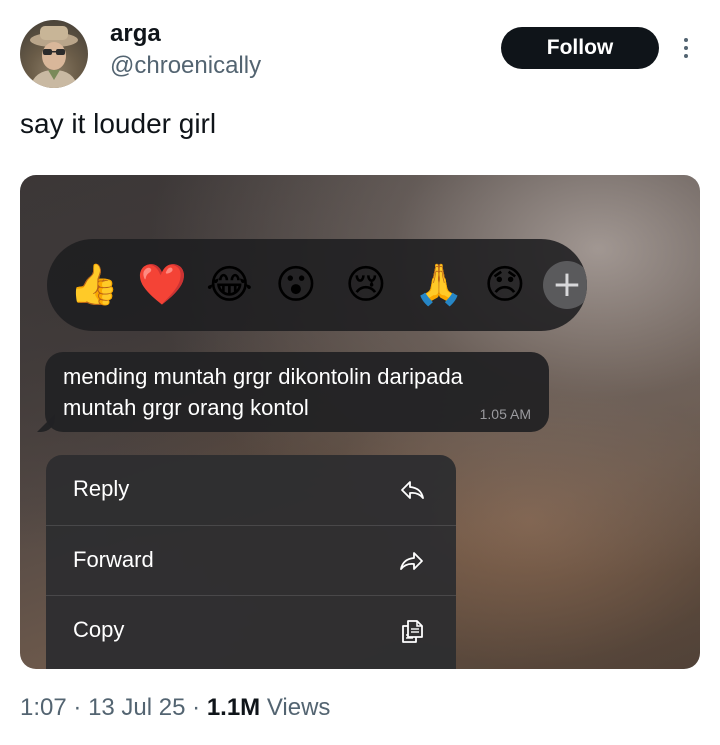 The image size is (720, 745). What do you see at coordinates (580, 48) in the screenshot?
I see `follow-button: Follow` at bounding box center [580, 48].